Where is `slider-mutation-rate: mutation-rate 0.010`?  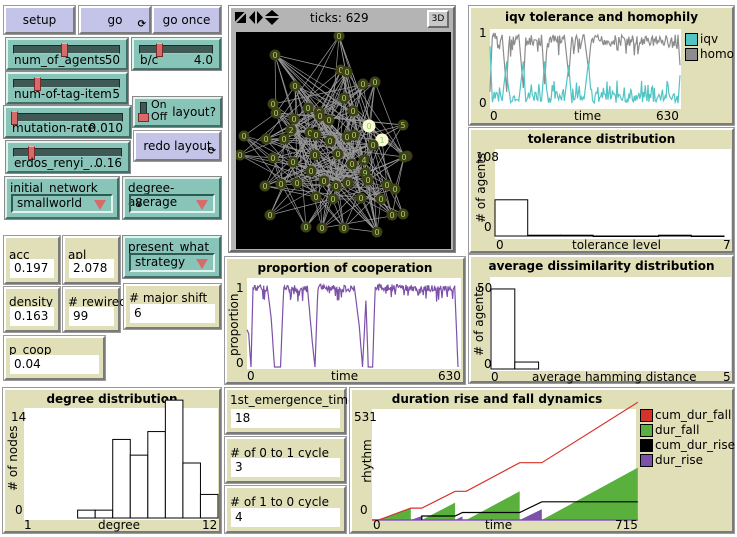
slider-mutation-rate: mutation-rate 0.010 is located at coordinates (67, 122).